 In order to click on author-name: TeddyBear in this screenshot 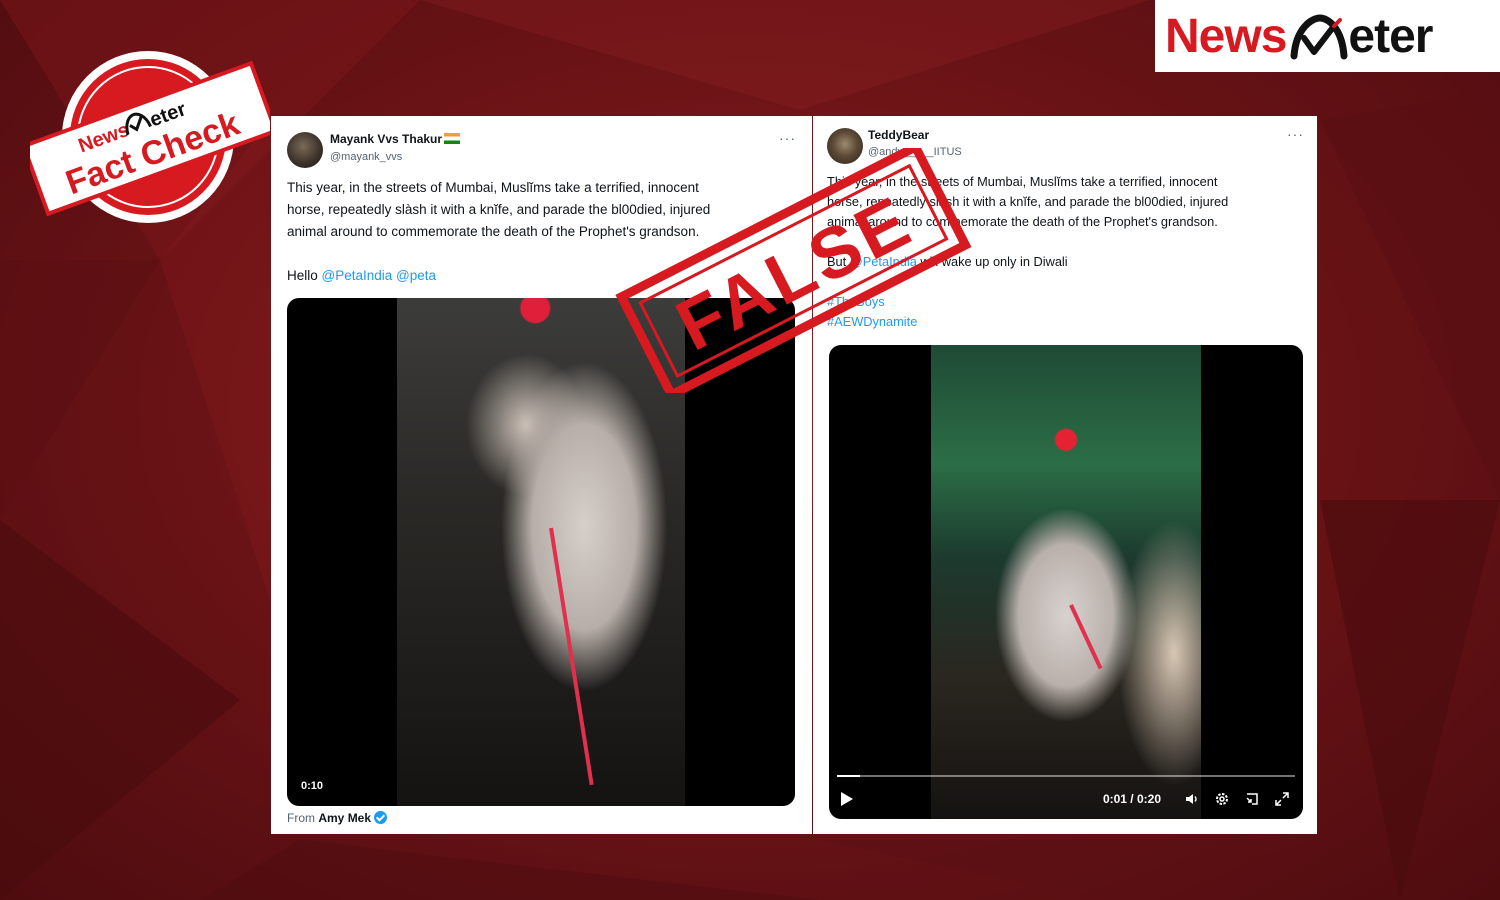, I will do `click(898, 135)`.